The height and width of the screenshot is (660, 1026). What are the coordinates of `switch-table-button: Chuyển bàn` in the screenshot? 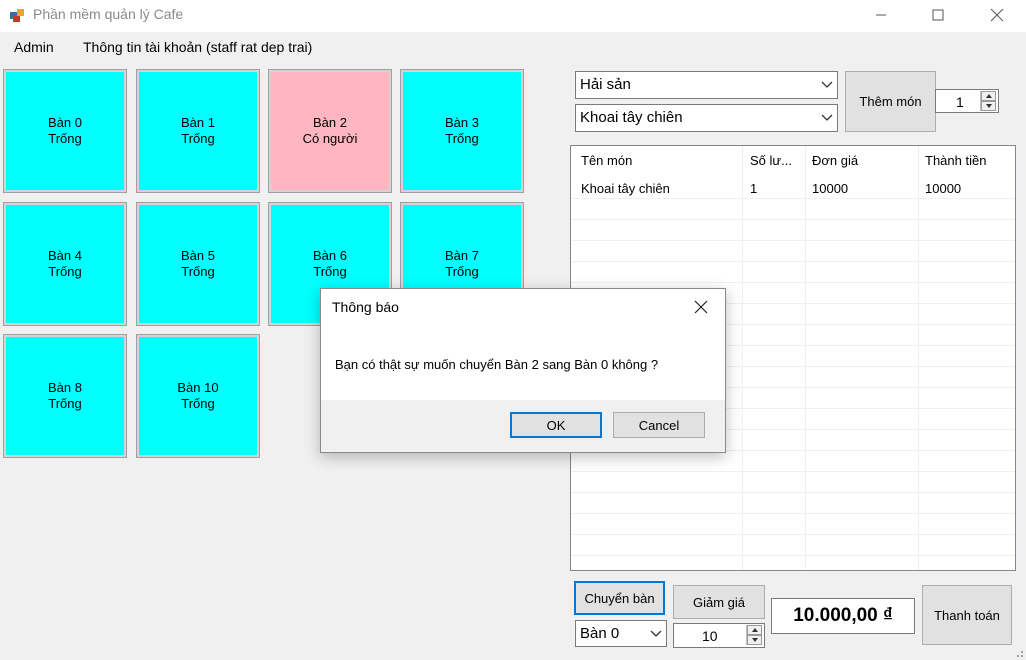 It's located at (619, 598).